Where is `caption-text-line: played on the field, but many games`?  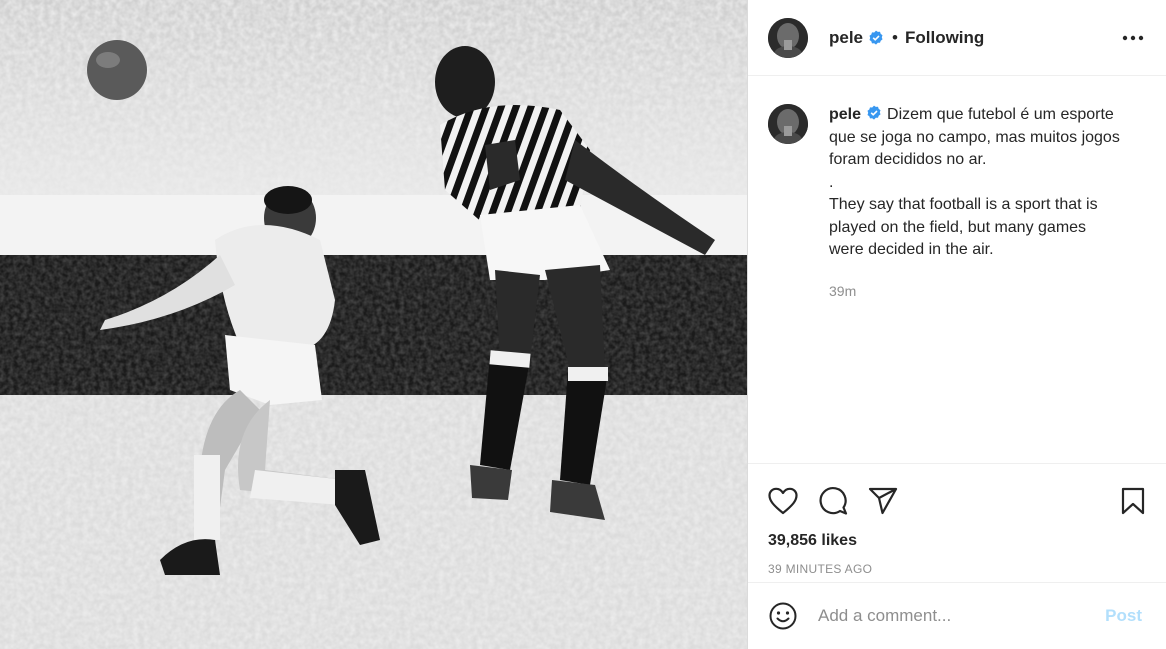 caption-text-line: played on the field, but many games is located at coordinates (958, 227).